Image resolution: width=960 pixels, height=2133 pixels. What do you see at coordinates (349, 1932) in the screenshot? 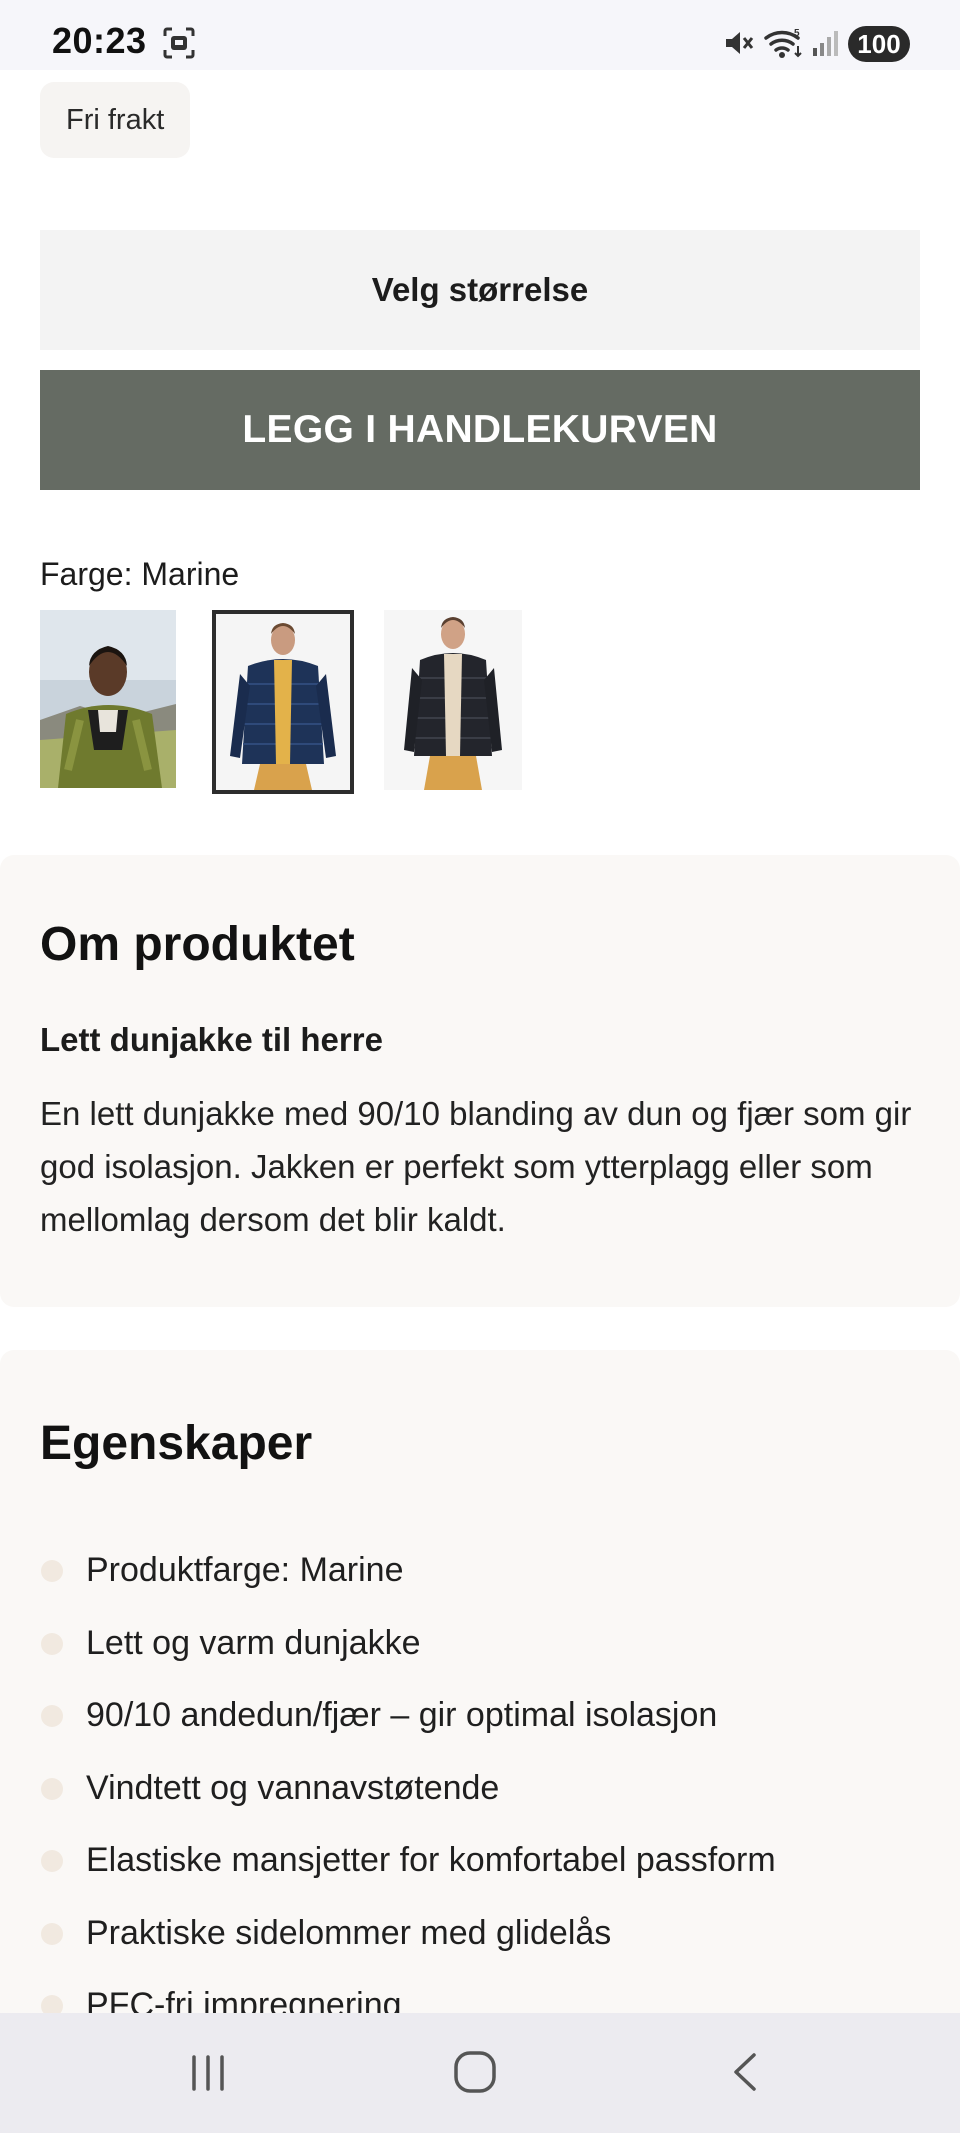
I see `feature-text: Praktiske sidelommer med glidelås` at bounding box center [349, 1932].